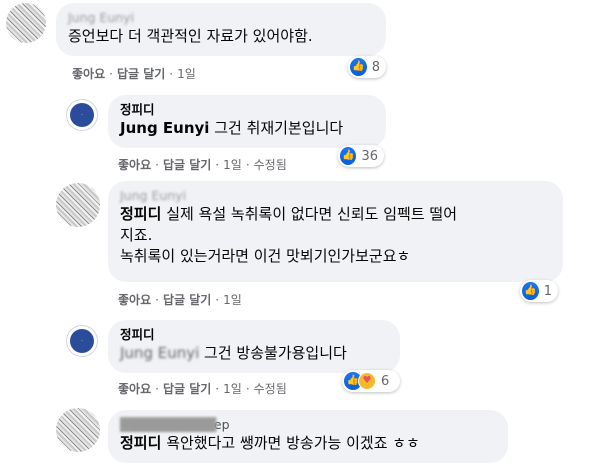  What do you see at coordinates (308, 424) in the screenshot?
I see `comment-author: ██████████Sep` at bounding box center [308, 424].